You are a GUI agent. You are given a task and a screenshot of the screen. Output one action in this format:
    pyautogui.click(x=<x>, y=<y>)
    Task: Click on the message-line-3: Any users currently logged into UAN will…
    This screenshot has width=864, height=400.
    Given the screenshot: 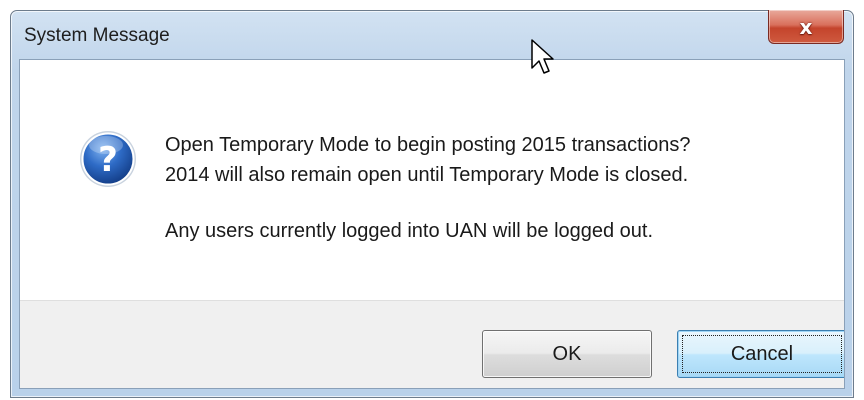 What is the action you would take?
    pyautogui.click(x=409, y=231)
    